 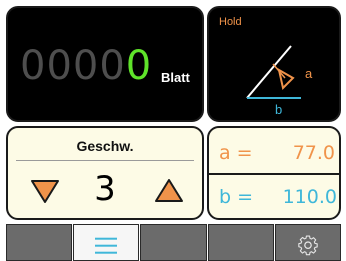 What do you see at coordinates (105, 146) in the screenshot?
I see `speed-title: Geschw.` at bounding box center [105, 146].